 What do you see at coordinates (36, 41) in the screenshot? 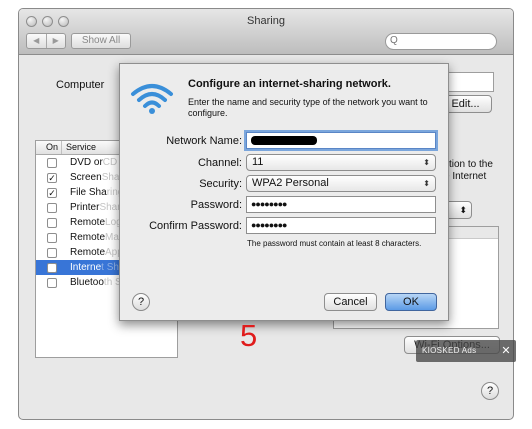
I see `back-button: ◀` at bounding box center [36, 41].